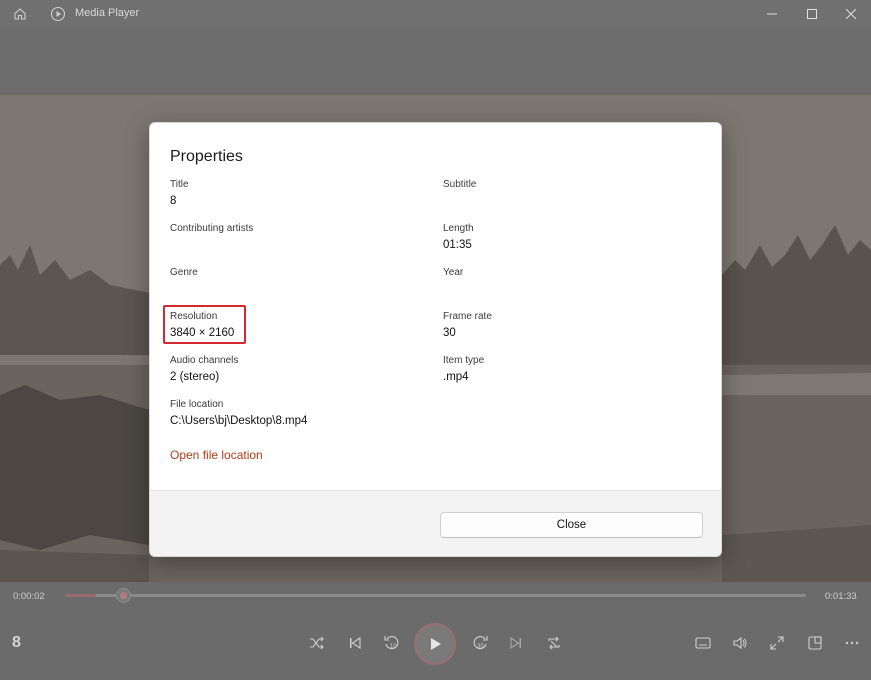 This screenshot has width=871, height=680. What do you see at coordinates (16, 642) in the screenshot?
I see `now-playing-title: 8` at bounding box center [16, 642].